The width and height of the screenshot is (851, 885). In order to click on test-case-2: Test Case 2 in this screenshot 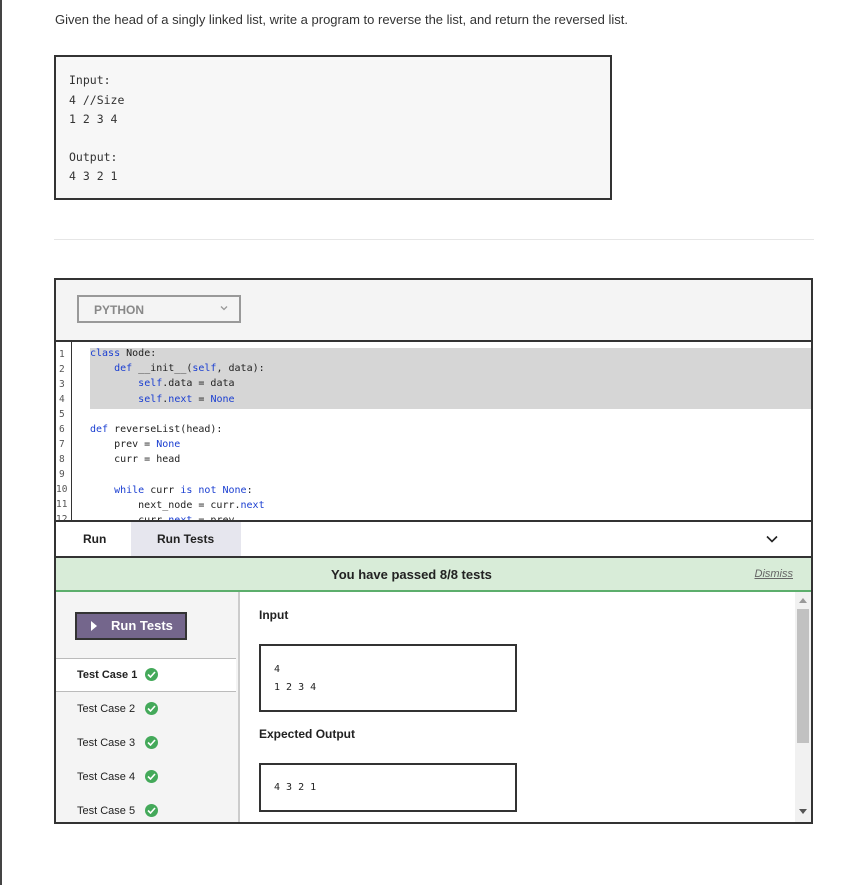, I will do `click(146, 709)`.